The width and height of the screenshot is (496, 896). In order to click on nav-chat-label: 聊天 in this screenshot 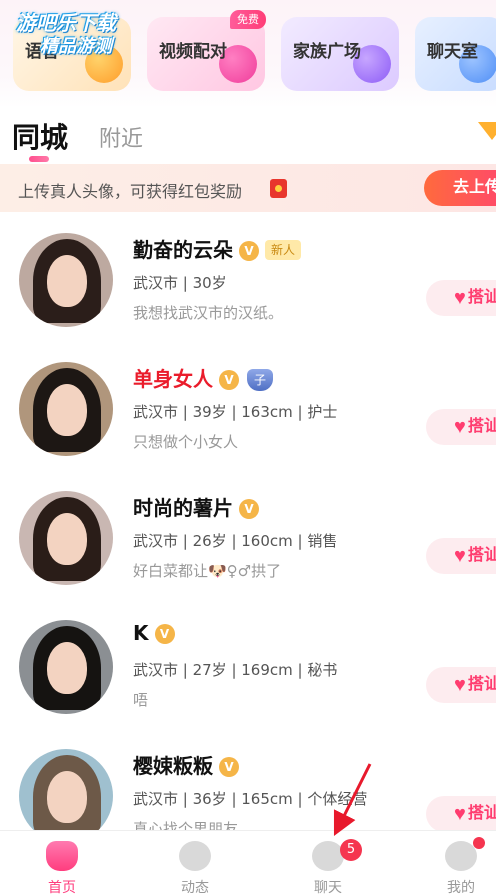, I will do `click(328, 888)`.